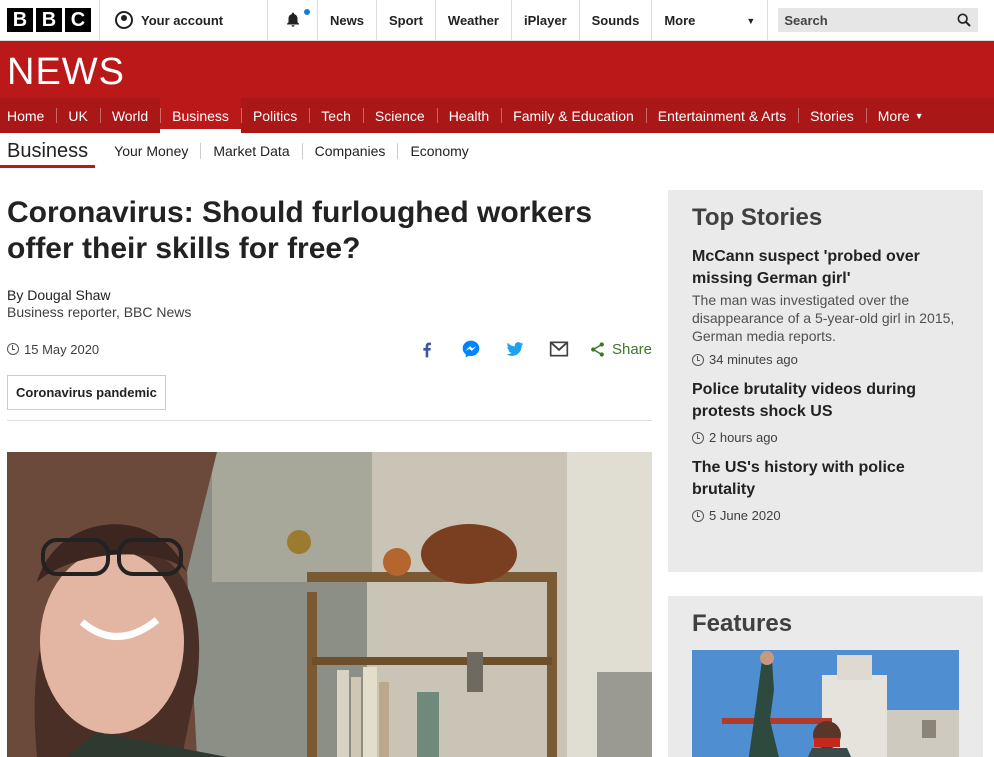 The width and height of the screenshot is (994, 757). Describe the element at coordinates (129, 115) in the screenshot. I see `section-world: World` at that location.